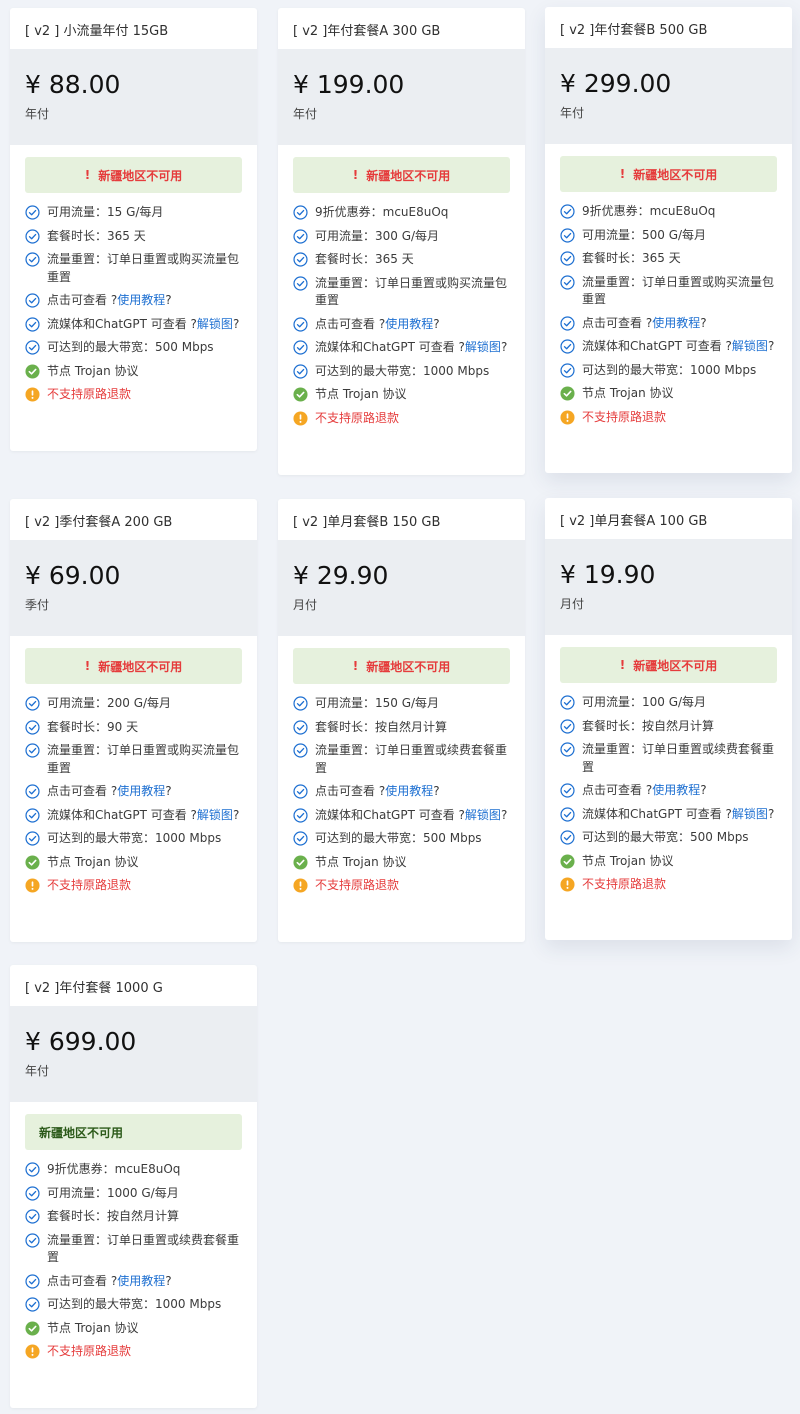 This screenshot has width=800, height=1414. What do you see at coordinates (367, 31) in the screenshot?
I see `plan-title: [ v2 ]年付套餐A 300 GB` at bounding box center [367, 31].